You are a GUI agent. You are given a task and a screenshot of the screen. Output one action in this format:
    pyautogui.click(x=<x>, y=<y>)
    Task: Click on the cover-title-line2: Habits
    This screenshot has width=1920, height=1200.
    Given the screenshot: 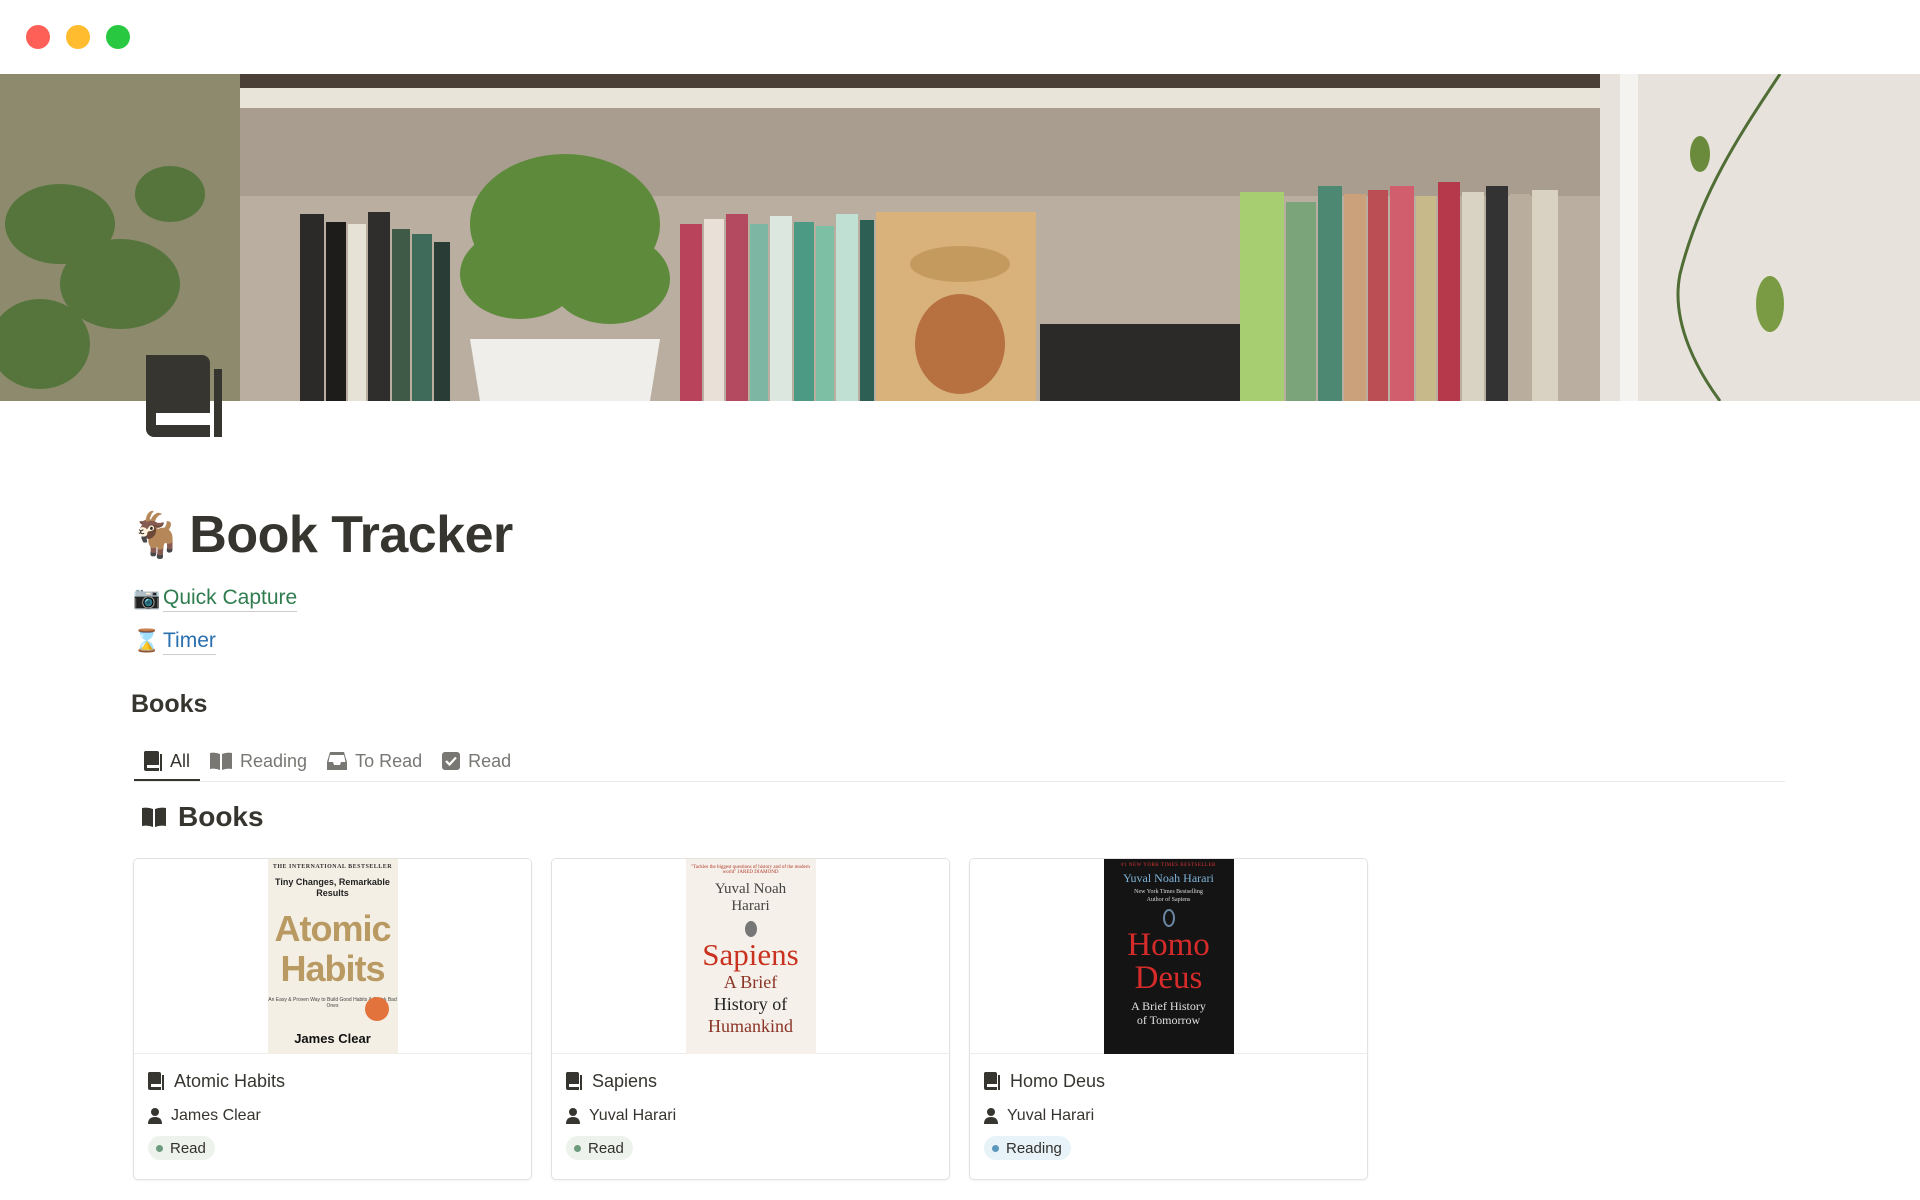 What is the action you would take?
    pyautogui.click(x=332, y=968)
    